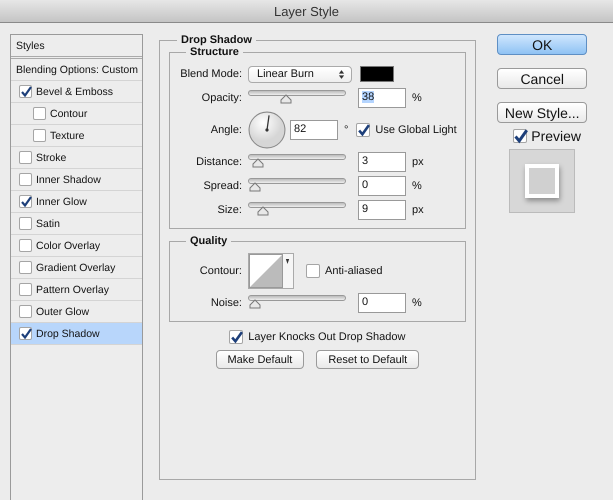 The height and width of the screenshot is (500, 613). What do you see at coordinates (368, 359) in the screenshot?
I see `panel-button: Reset to Default` at bounding box center [368, 359].